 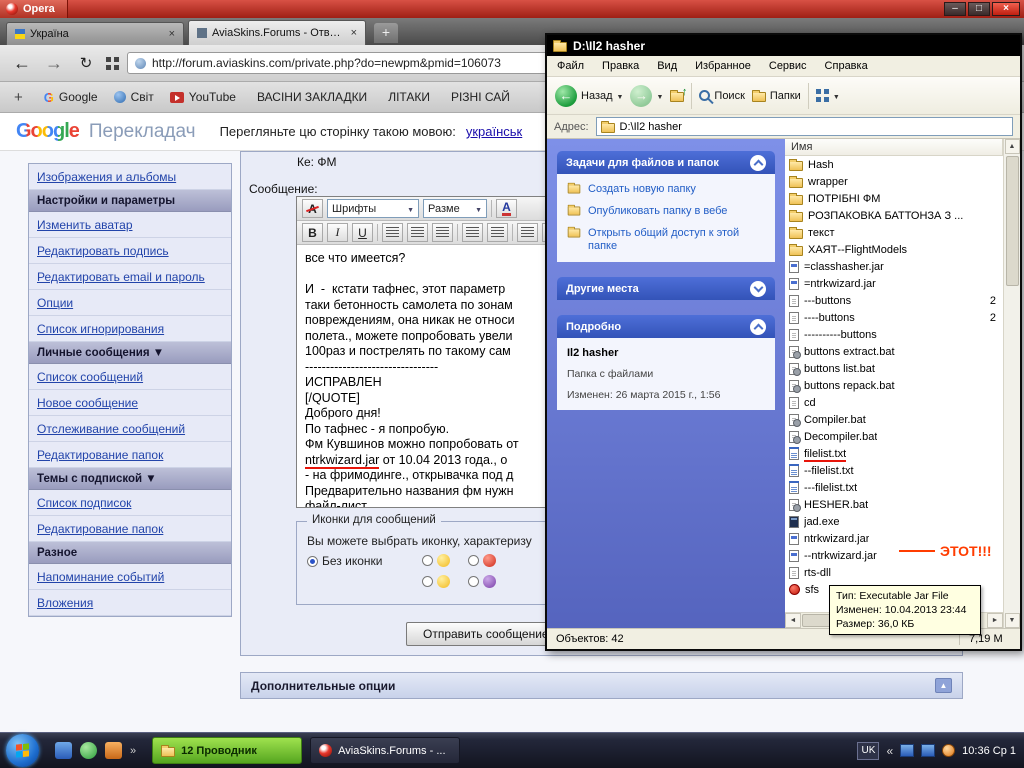 What do you see at coordinates (312, 208) in the screenshot?
I see `remove-format-button` at bounding box center [312, 208].